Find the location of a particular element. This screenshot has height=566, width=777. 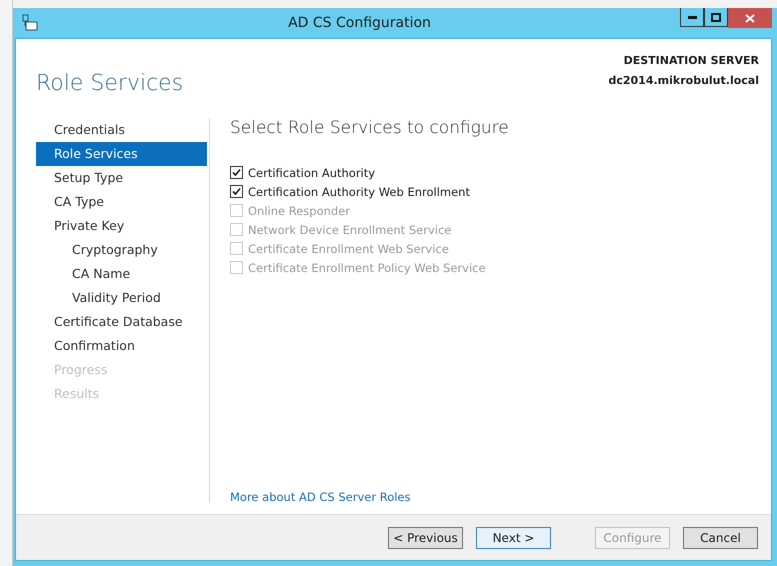

nav-item: Confirmation is located at coordinates (121, 346).